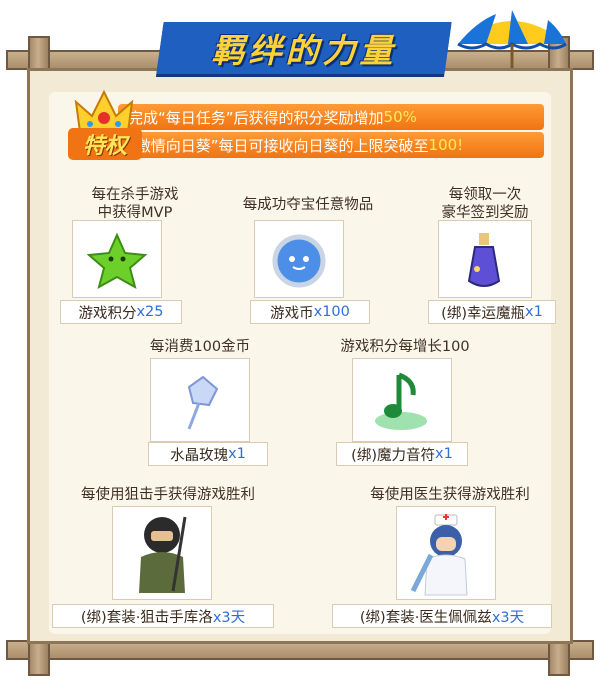 This screenshot has width=600, height=685. Describe the element at coordinates (105, 144) in the screenshot. I see `privilege-badge: 特权` at that location.